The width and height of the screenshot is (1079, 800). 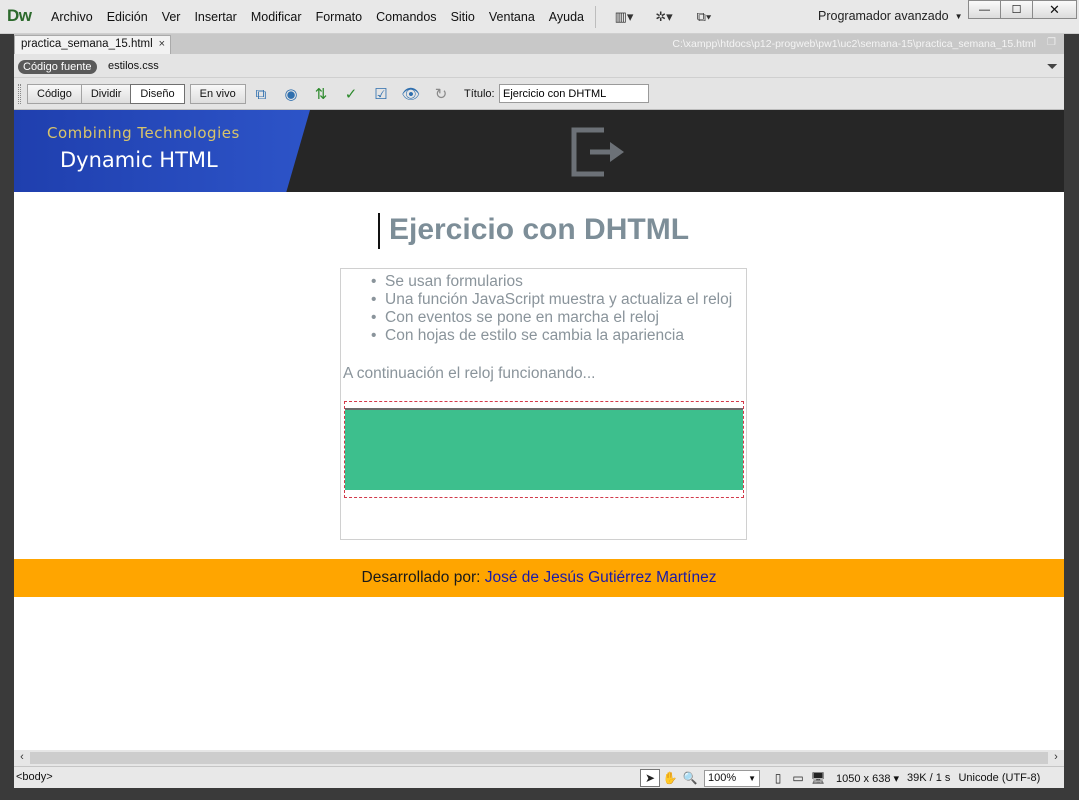 What do you see at coordinates (818, 778) in the screenshot?
I see `desktop-size-icon: 🖥` at bounding box center [818, 778].